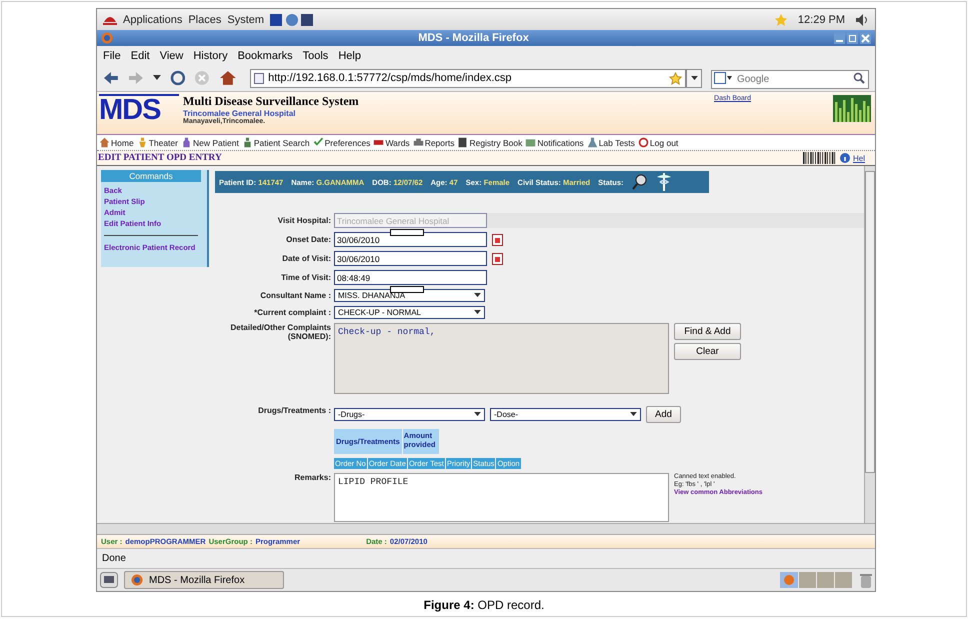 This screenshot has height=619, width=968. Describe the element at coordinates (139, 109) in the screenshot. I see `logo: MDS` at that location.